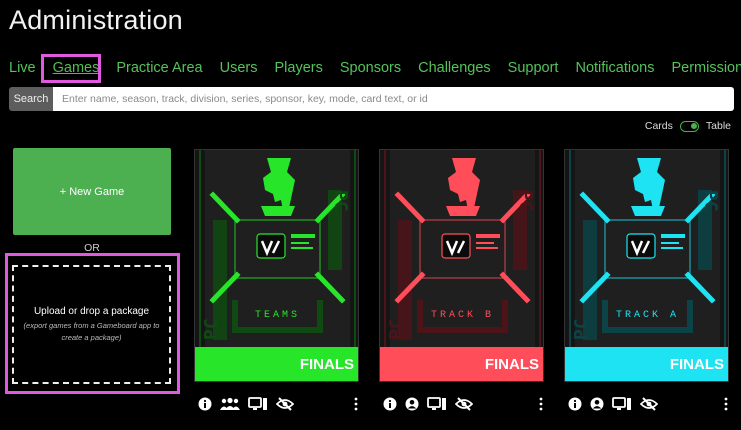 Image resolution: width=741 pixels, height=430 pixels. What do you see at coordinates (693, 125) in the screenshot?
I see `toggle-knob` at bounding box center [693, 125].